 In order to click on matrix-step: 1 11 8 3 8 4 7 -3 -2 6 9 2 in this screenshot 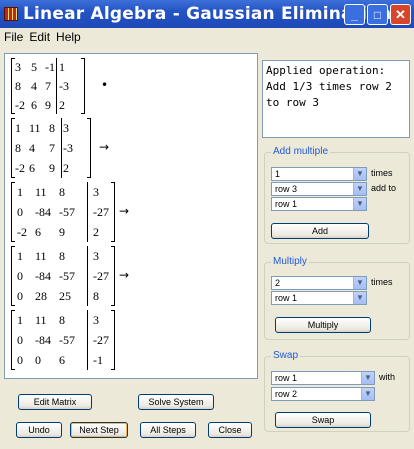, I will do `click(51, 148)`.